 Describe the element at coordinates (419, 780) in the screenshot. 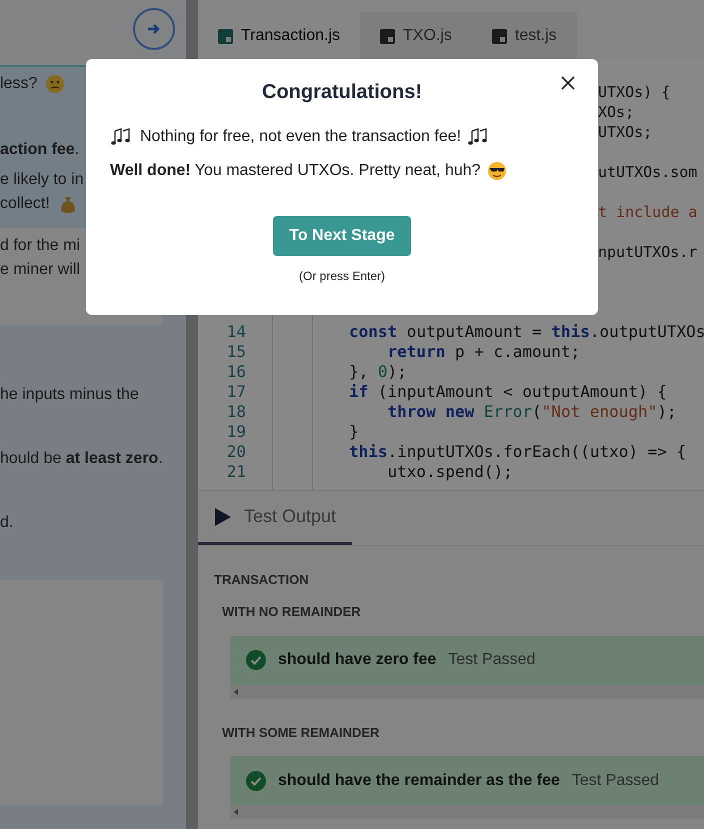

I see `test-name: should have the remainder as the fee` at that location.